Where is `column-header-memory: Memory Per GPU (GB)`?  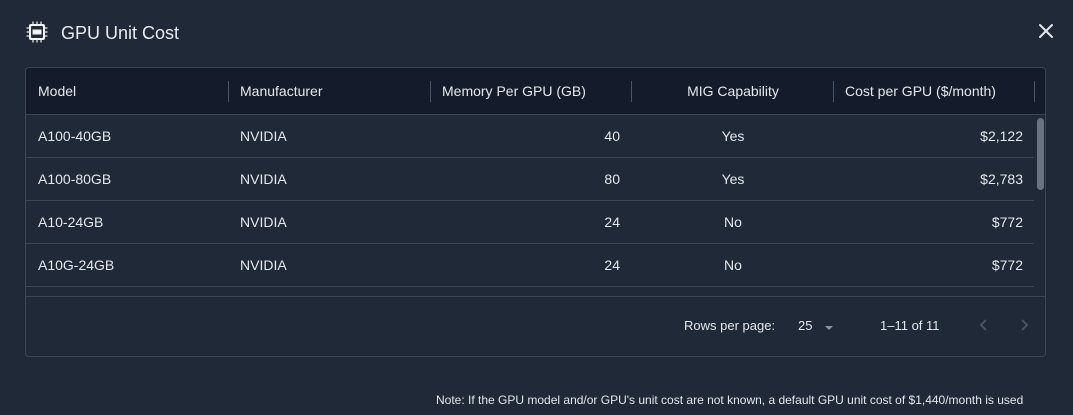 column-header-memory: Memory Per GPU (GB) is located at coordinates (537, 91).